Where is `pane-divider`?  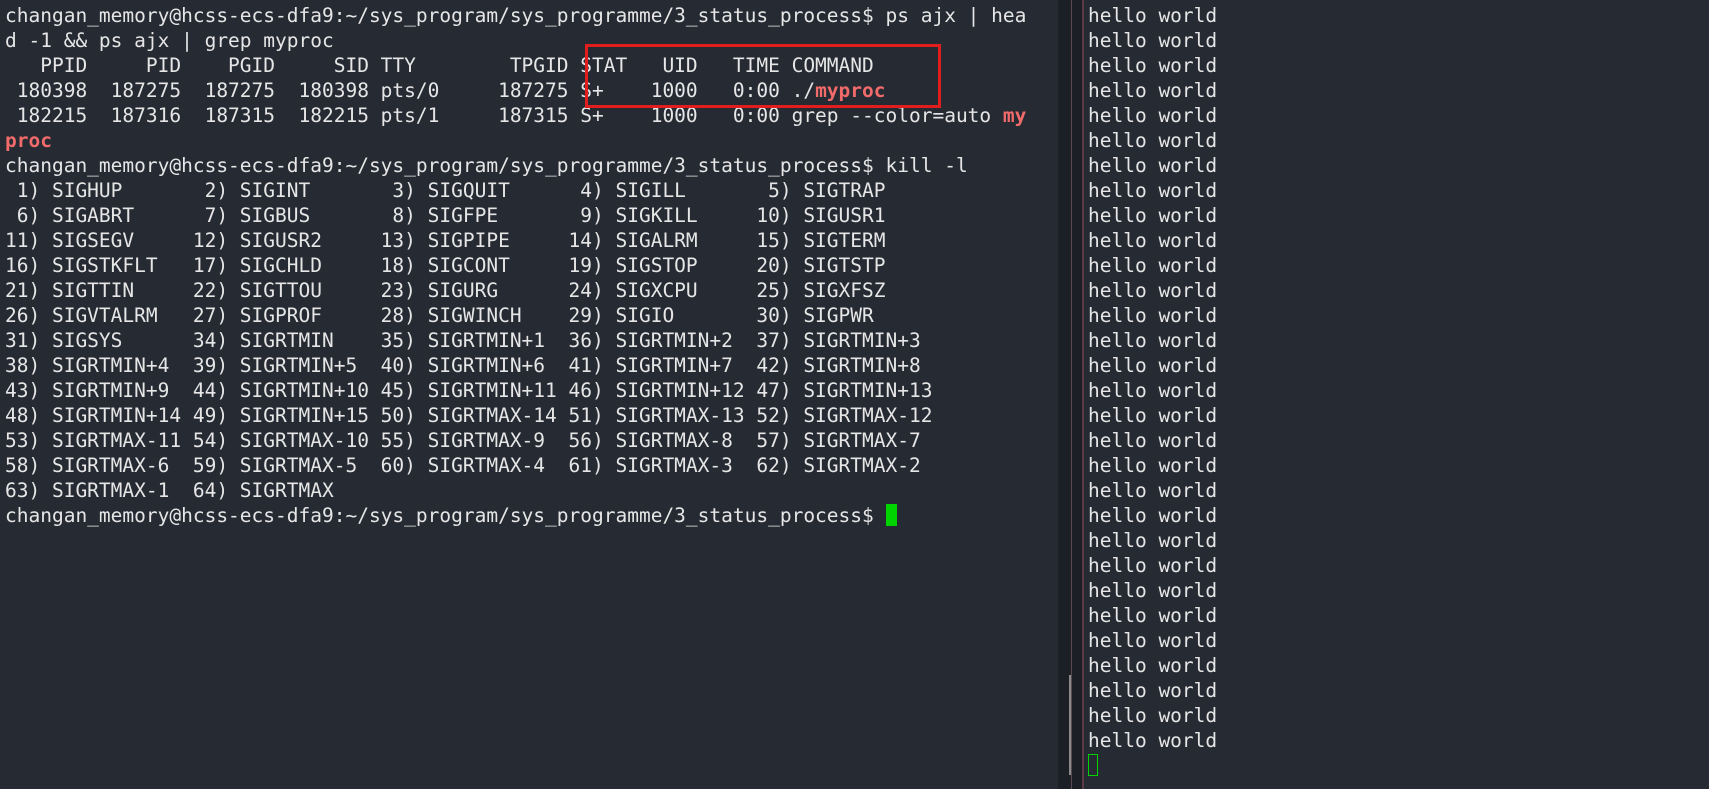
pane-divider is located at coordinates (1070, 394).